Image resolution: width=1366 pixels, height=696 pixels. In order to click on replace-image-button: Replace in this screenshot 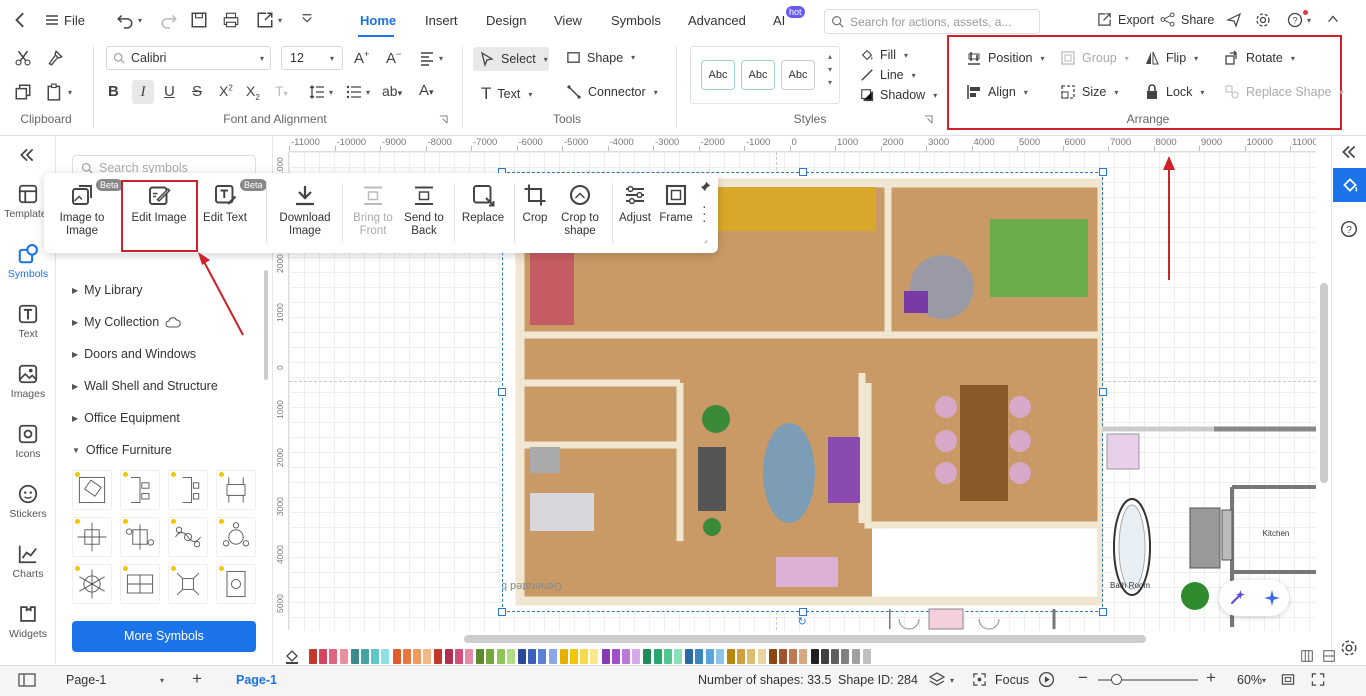, I will do `click(483, 204)`.